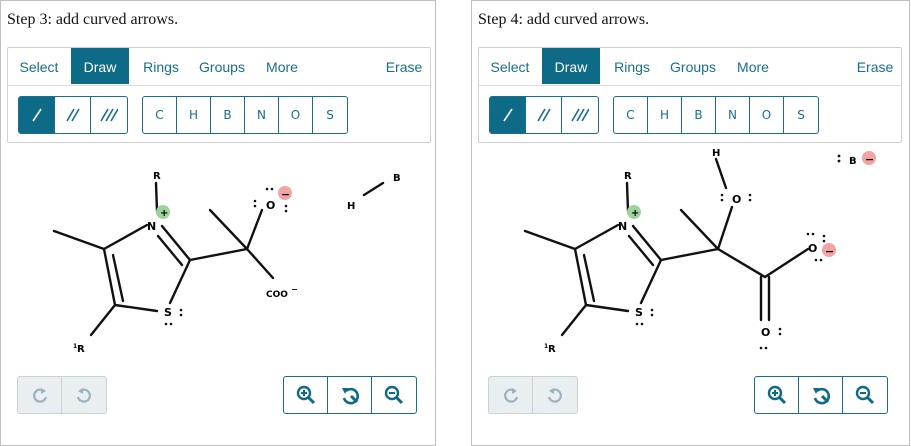 The width and height of the screenshot is (911, 446). Describe the element at coordinates (812, 248) in the screenshot. I see `carboxylate-oxygen-label: O` at that location.